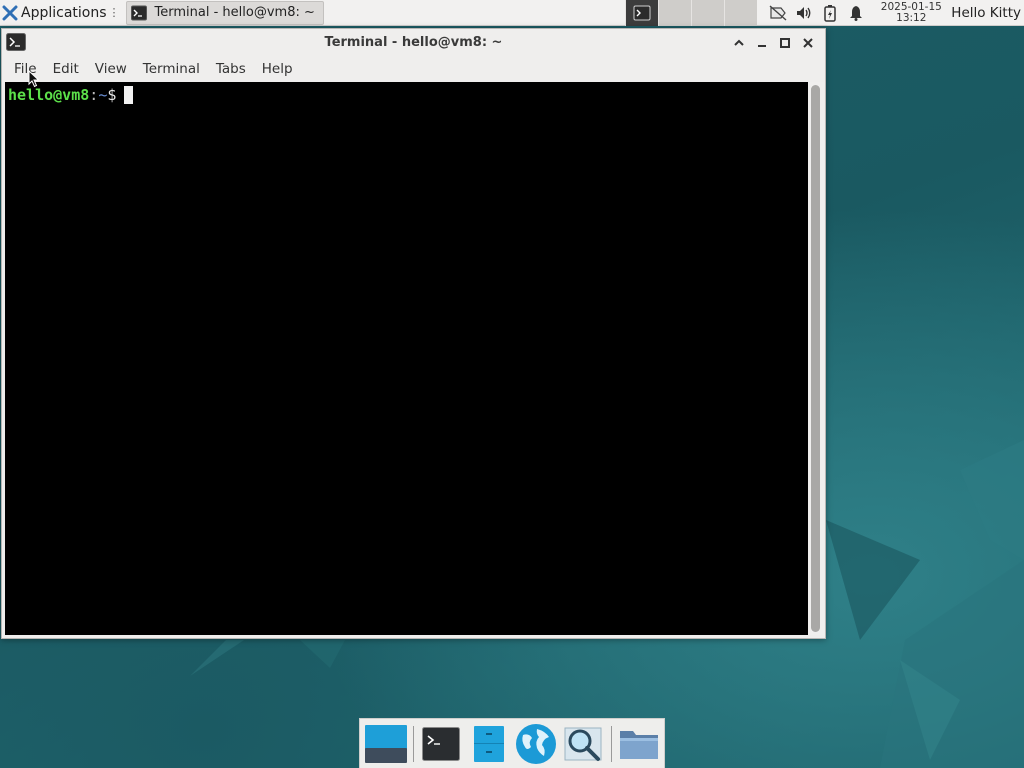  What do you see at coordinates (911, 17) in the screenshot?
I see `clock-time: 13:12` at bounding box center [911, 17].